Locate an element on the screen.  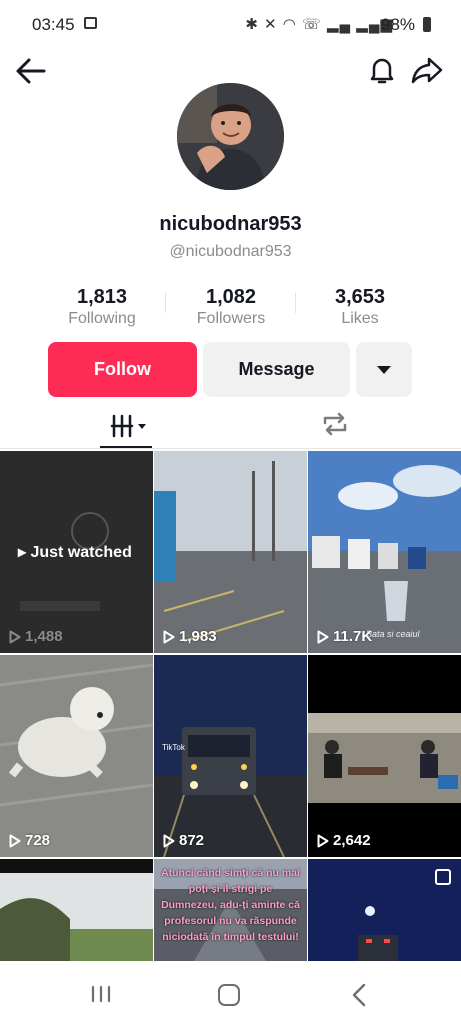
profile-handle: @nicubodnar953 is located at coordinates (230, 251).